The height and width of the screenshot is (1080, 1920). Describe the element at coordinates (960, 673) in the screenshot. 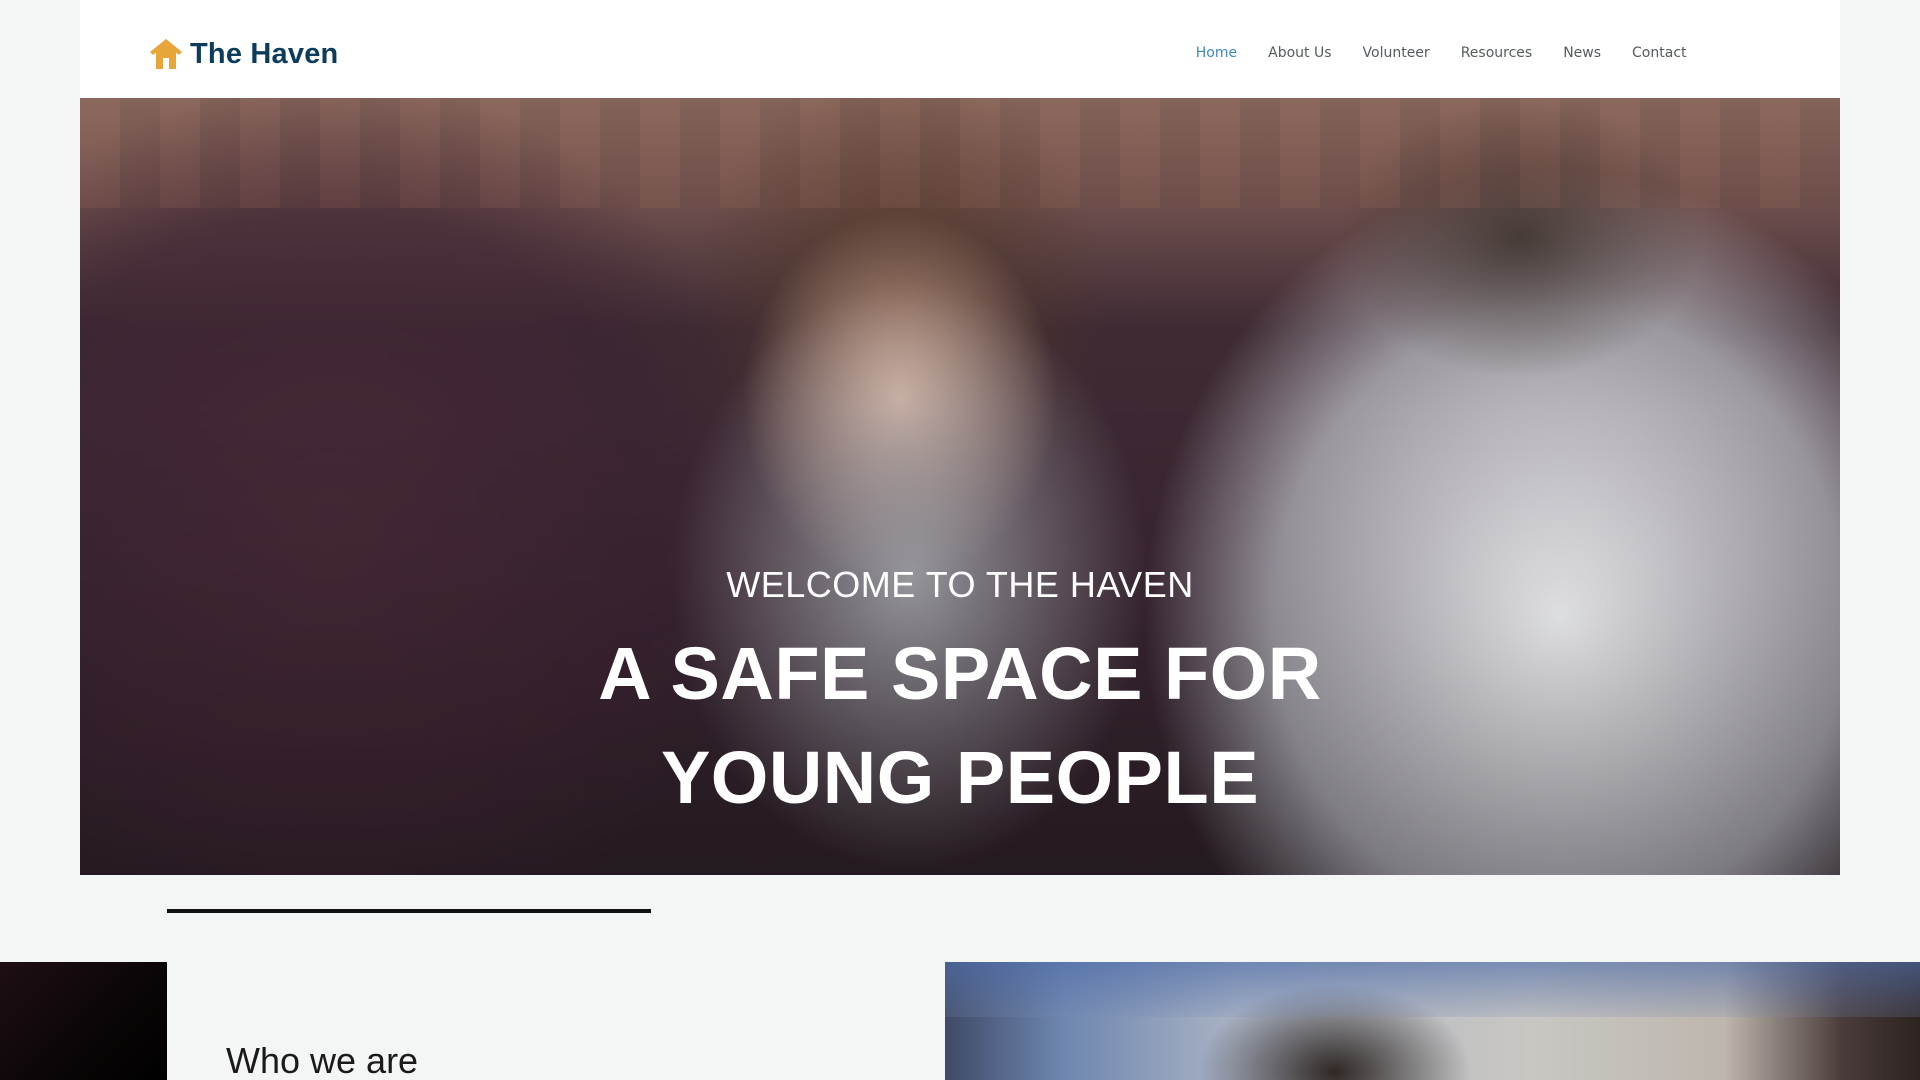

I see `hero-headline-line1: A SAFE SPACE FOR` at that location.